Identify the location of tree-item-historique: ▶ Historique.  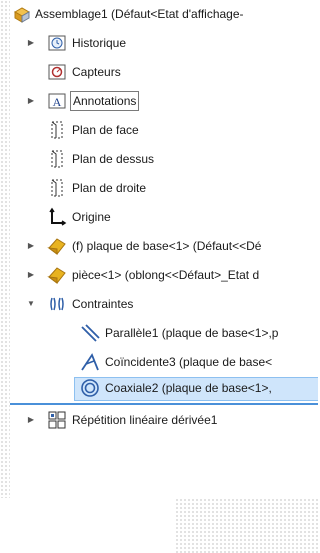
(159, 45).